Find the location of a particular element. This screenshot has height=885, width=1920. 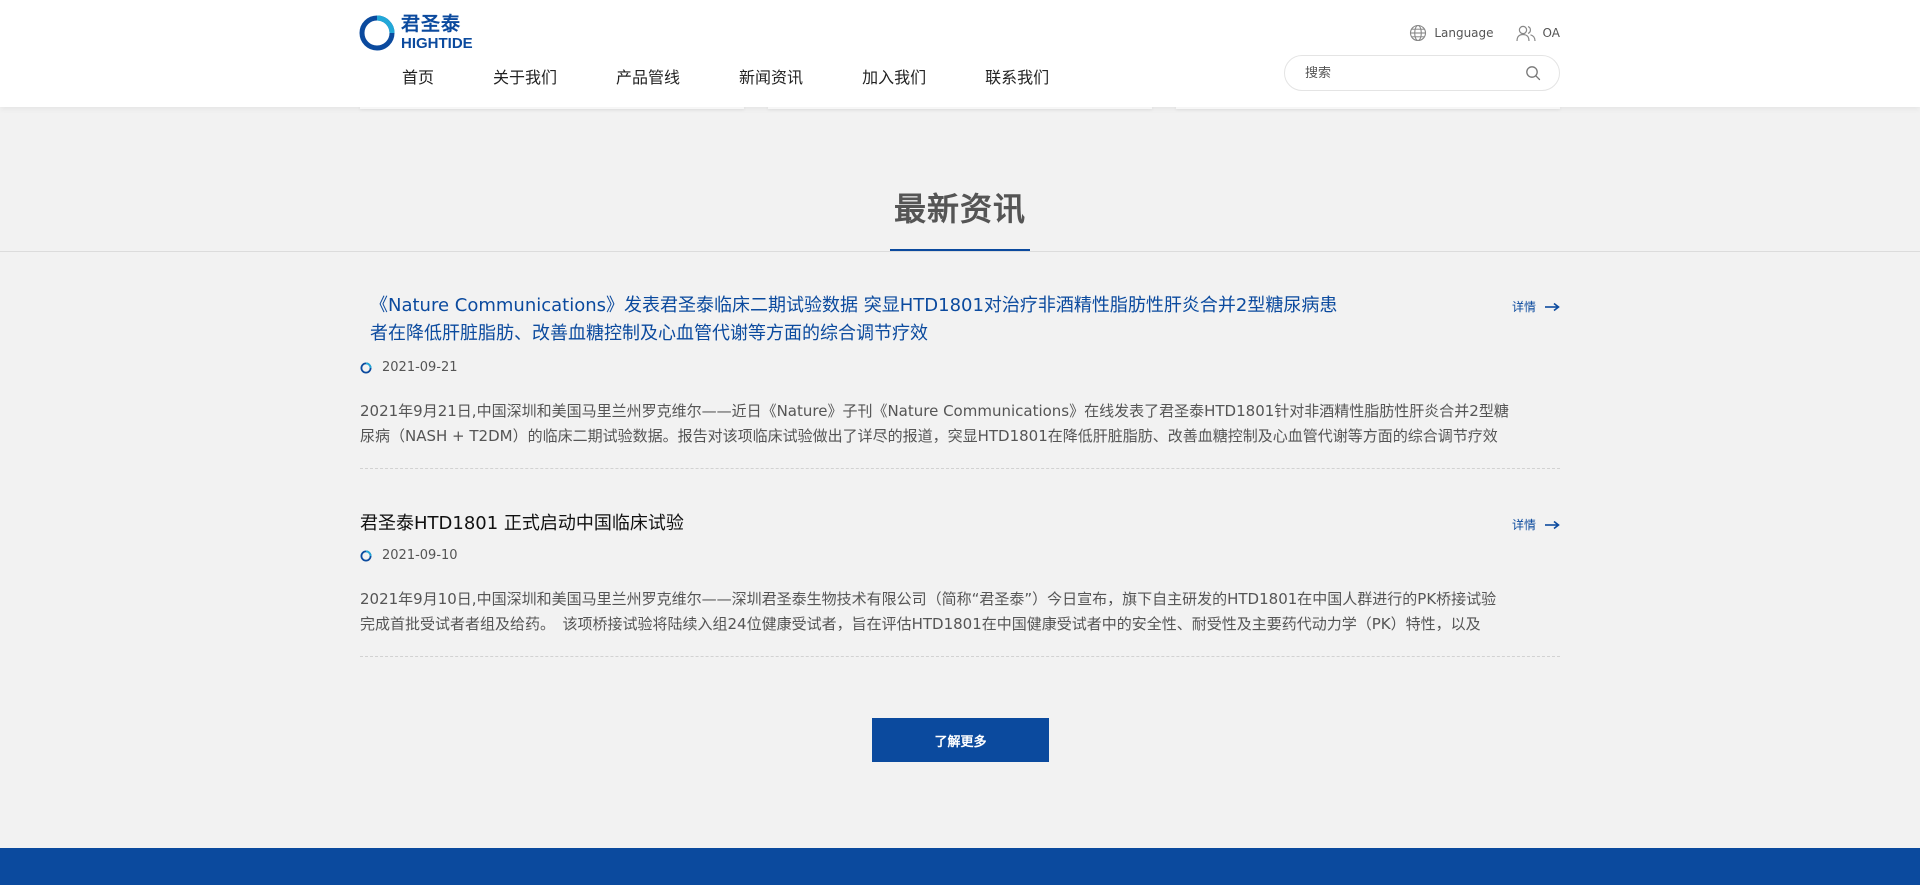

logo: 君圣泰 HIGHTIDE is located at coordinates (419, 33).